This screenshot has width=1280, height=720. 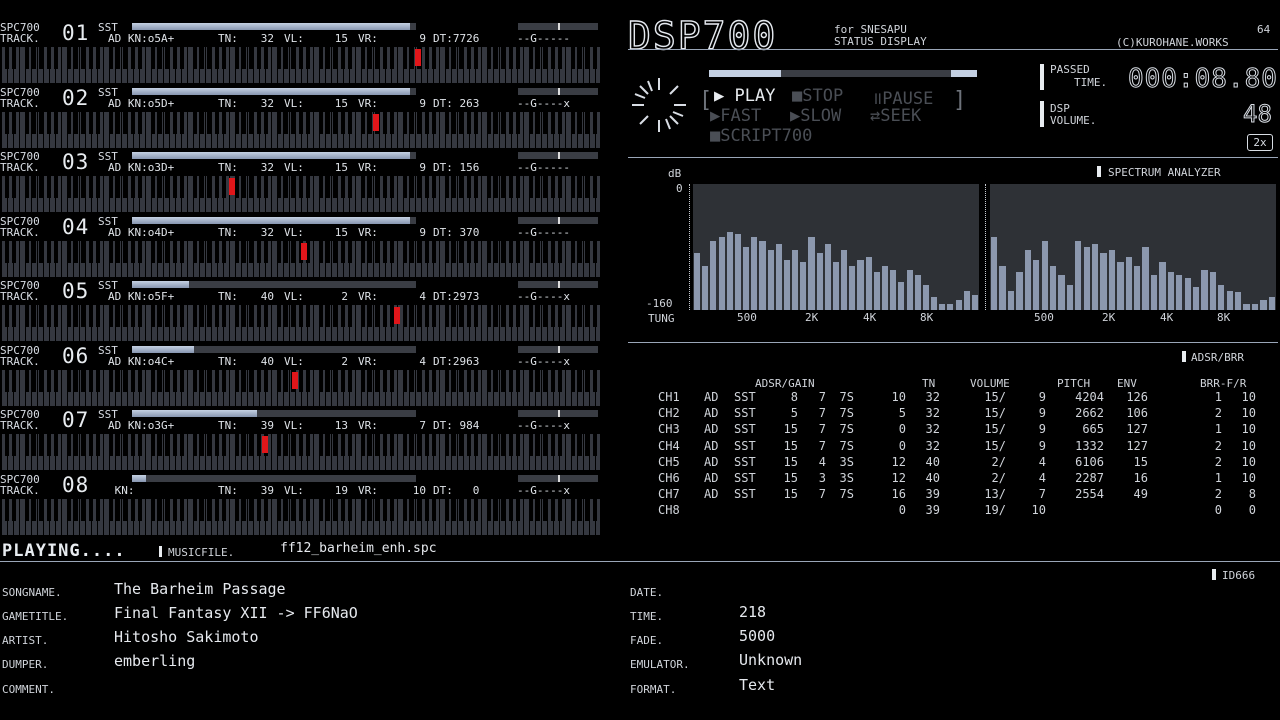 What do you see at coordinates (661, 318) in the screenshot?
I see `tune-label: TUNG` at bounding box center [661, 318].